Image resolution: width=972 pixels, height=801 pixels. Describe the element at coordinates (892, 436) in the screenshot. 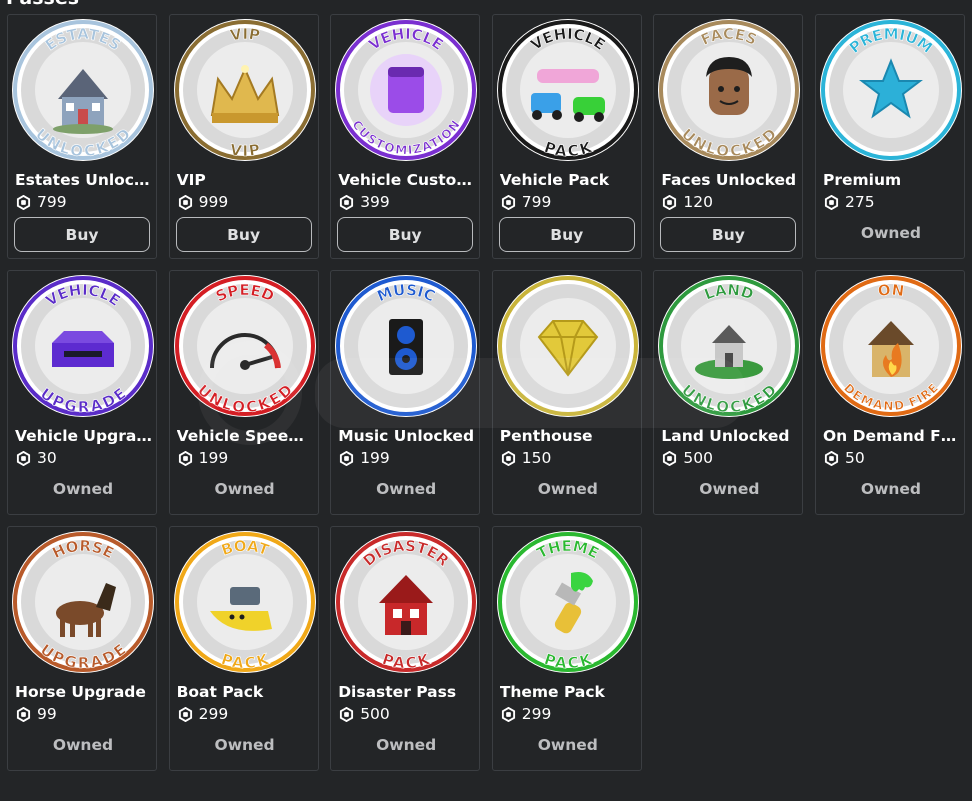

I see `pass-name: On Demand Fire` at that location.